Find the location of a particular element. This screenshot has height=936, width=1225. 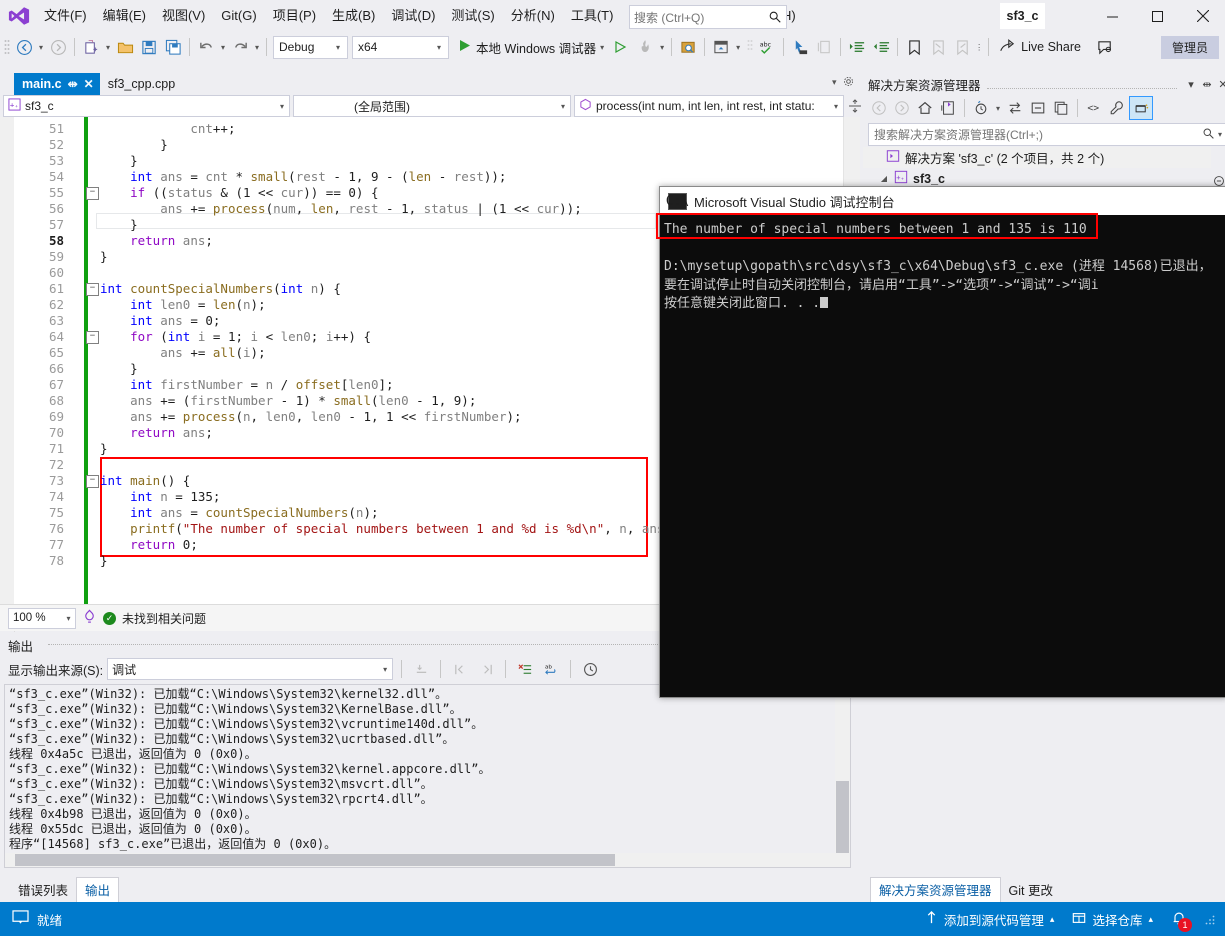

editor-tab-sf3-cpp: sf3_cpp.cpp is located at coordinates (140, 84).